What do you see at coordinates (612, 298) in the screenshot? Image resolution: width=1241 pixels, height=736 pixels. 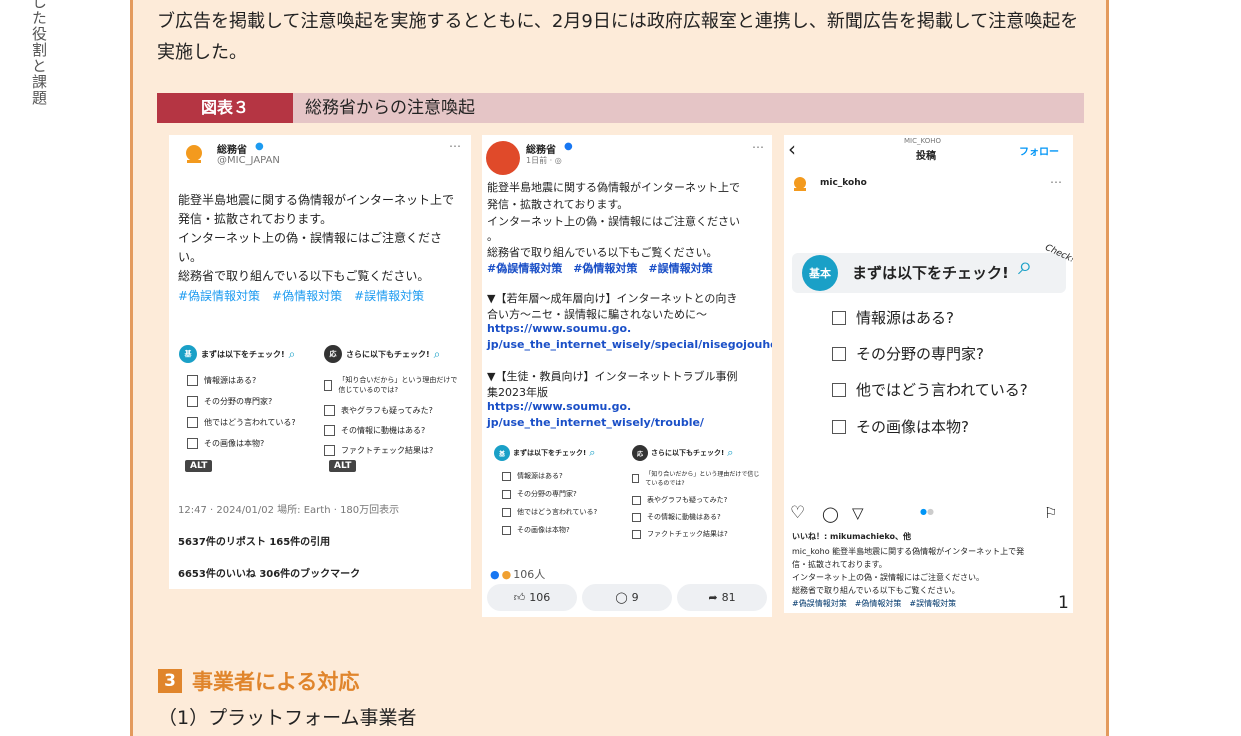 I see `post-line: ▼【若年層～成年層向け】インターネットとの向き` at bounding box center [612, 298].